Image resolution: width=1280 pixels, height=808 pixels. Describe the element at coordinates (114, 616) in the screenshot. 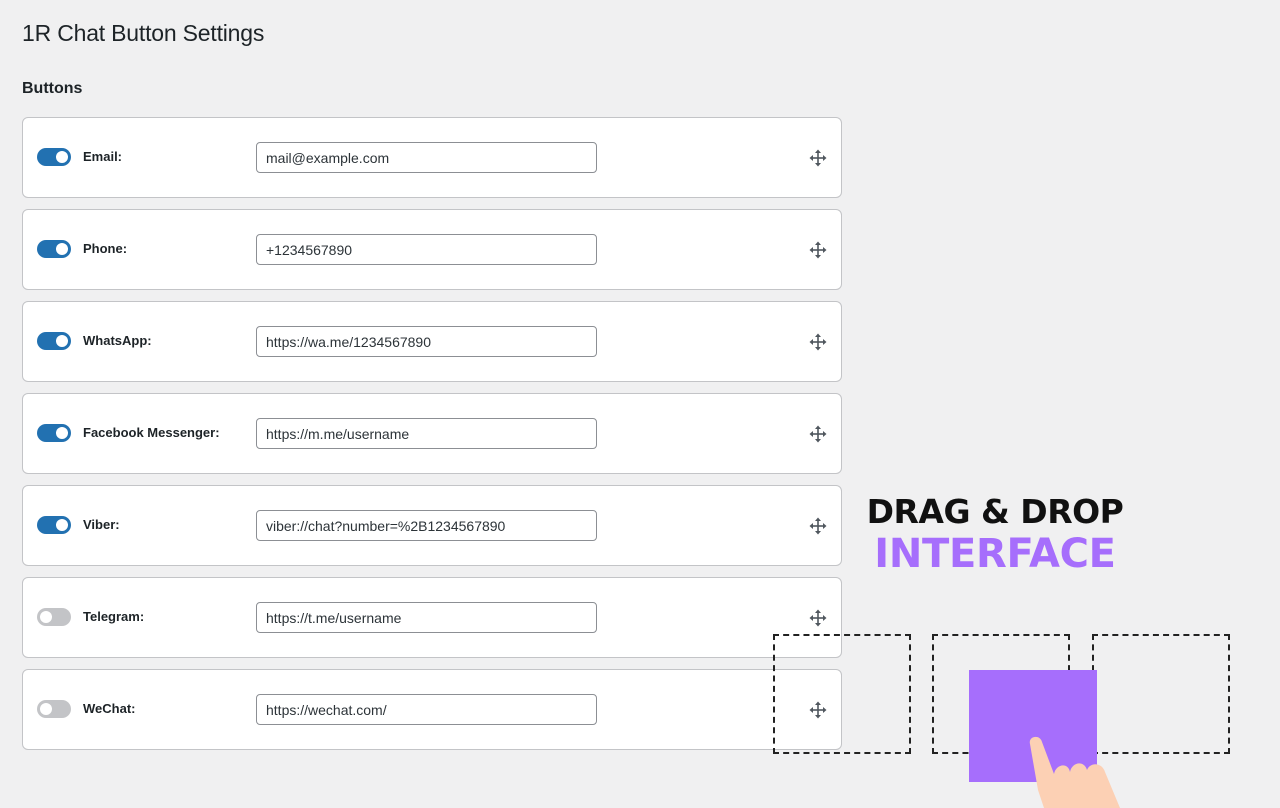

I see `telegram-label: Telegram:` at that location.